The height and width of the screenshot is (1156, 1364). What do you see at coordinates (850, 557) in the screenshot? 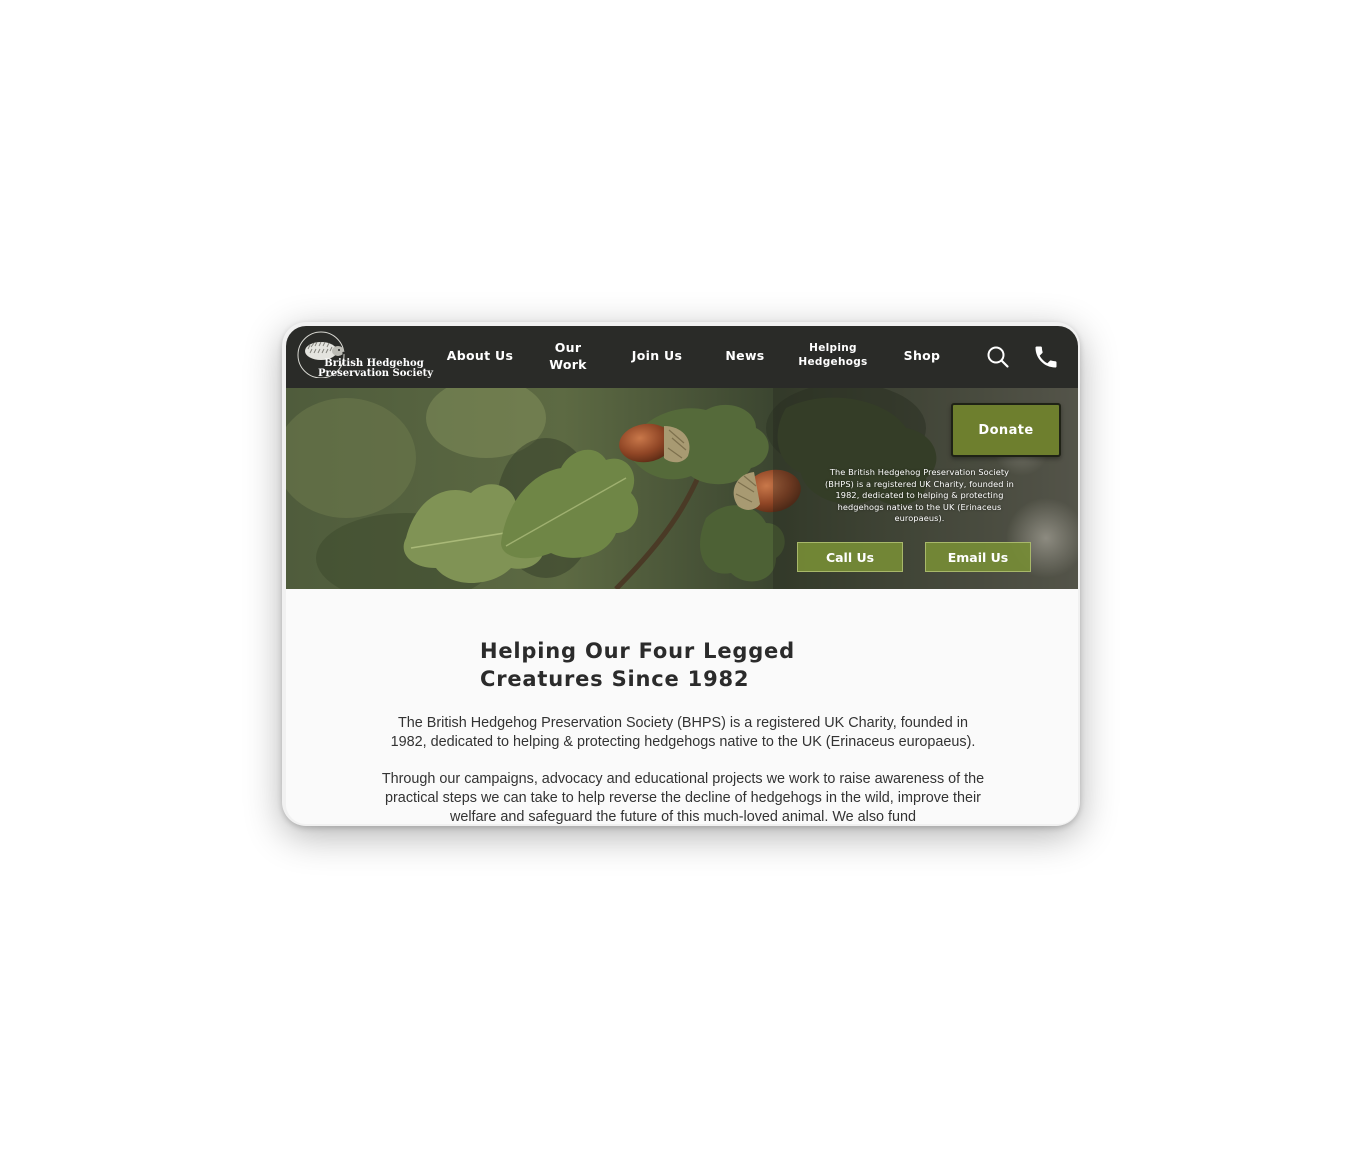
I see `call-us-button: Call Us` at bounding box center [850, 557].